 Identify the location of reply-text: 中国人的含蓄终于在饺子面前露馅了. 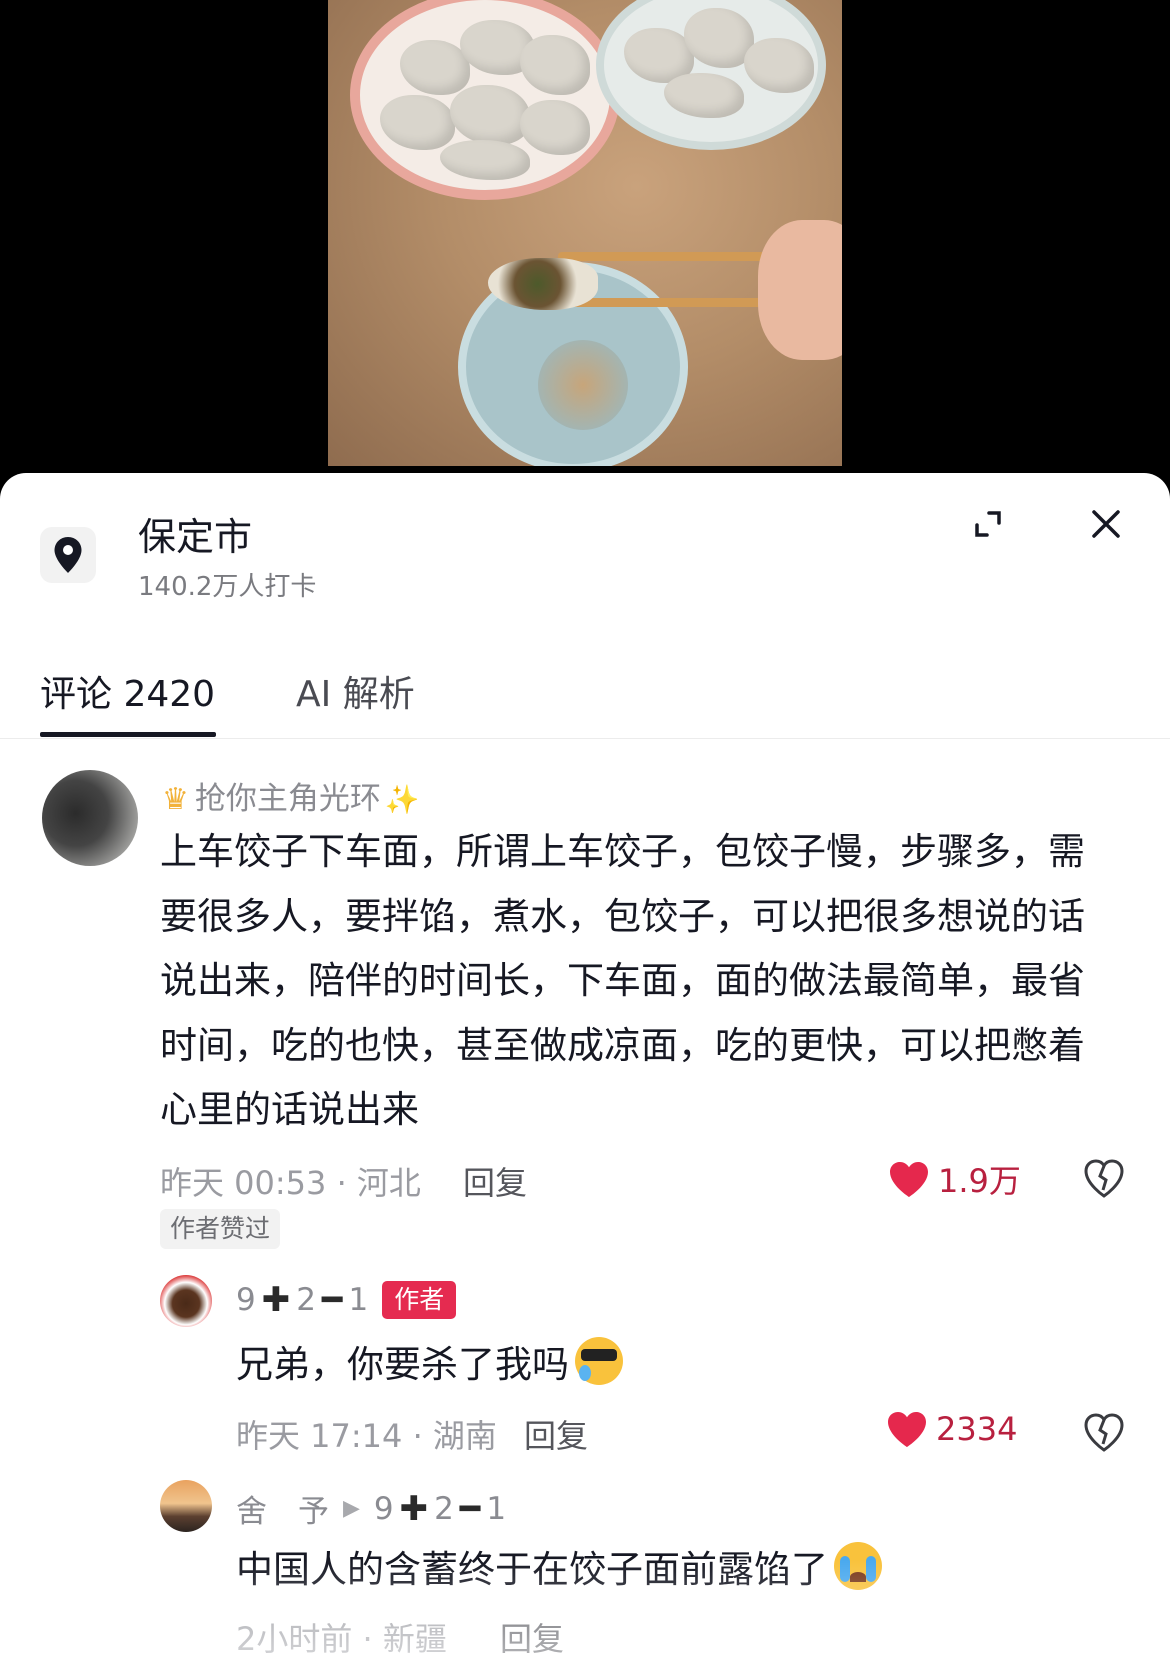
(559, 1570).